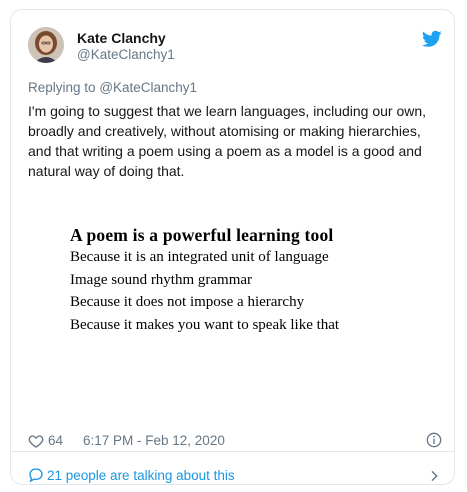  Describe the element at coordinates (434, 440) in the screenshot. I see `info-icon` at that location.